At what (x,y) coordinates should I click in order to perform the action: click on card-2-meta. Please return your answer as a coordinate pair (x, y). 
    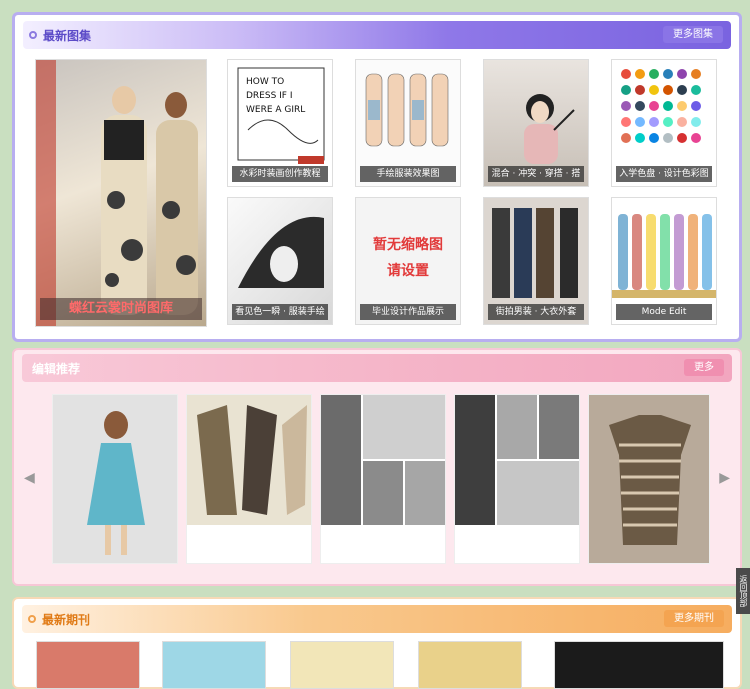
    Looking at the image, I should click on (249, 542).